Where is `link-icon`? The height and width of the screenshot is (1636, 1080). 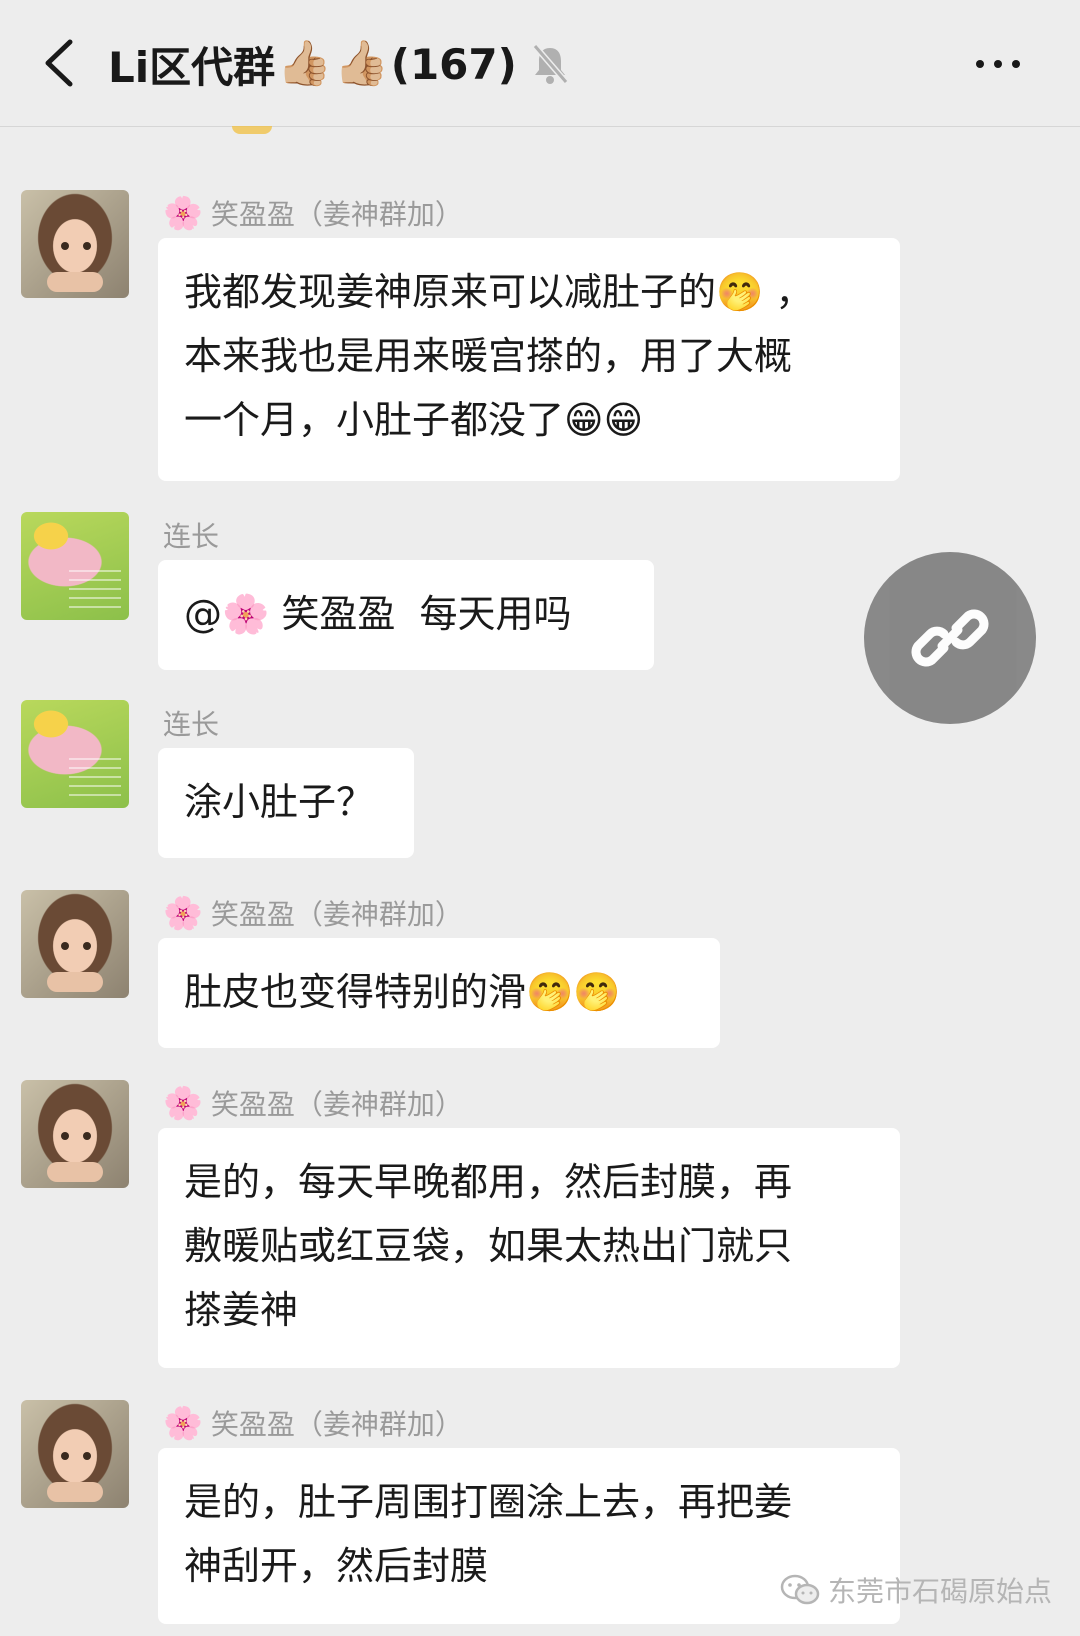 link-icon is located at coordinates (950, 638).